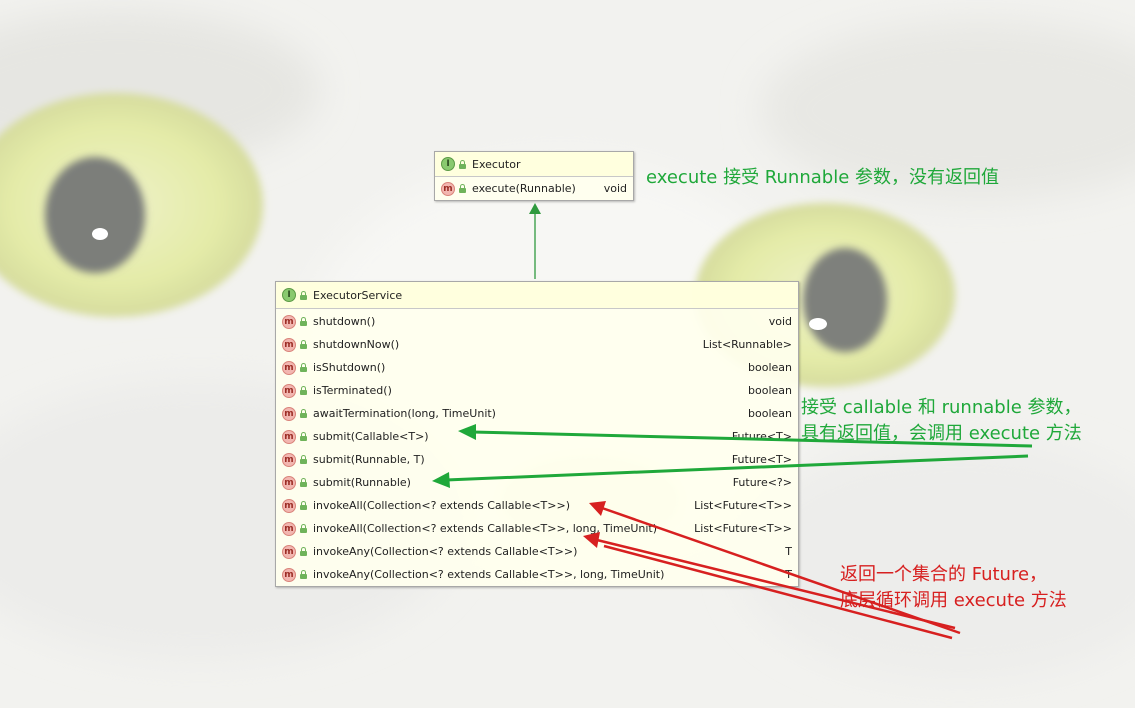  Describe the element at coordinates (371, 436) in the screenshot. I see `method-name: submit(Callable<T>)` at that location.